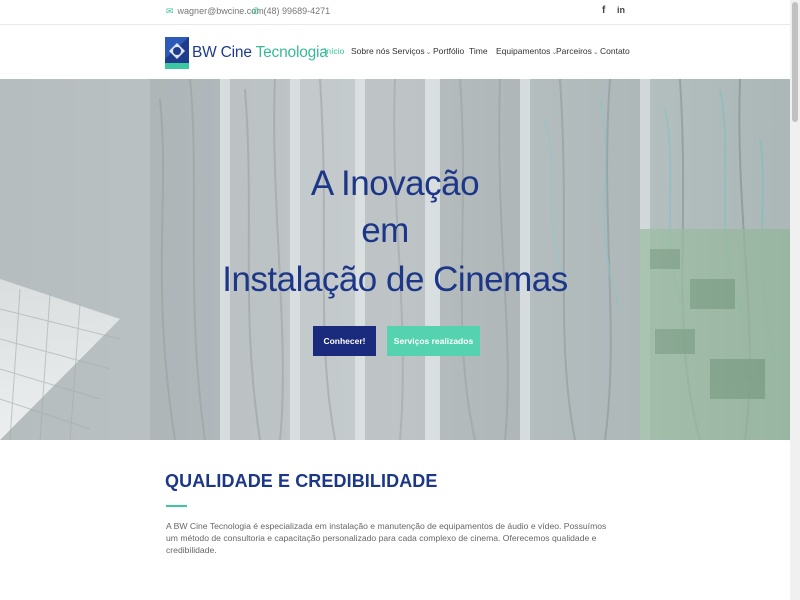 This screenshot has width=800, height=600. What do you see at coordinates (478, 51) in the screenshot?
I see `nav-item-time: Time` at bounding box center [478, 51].